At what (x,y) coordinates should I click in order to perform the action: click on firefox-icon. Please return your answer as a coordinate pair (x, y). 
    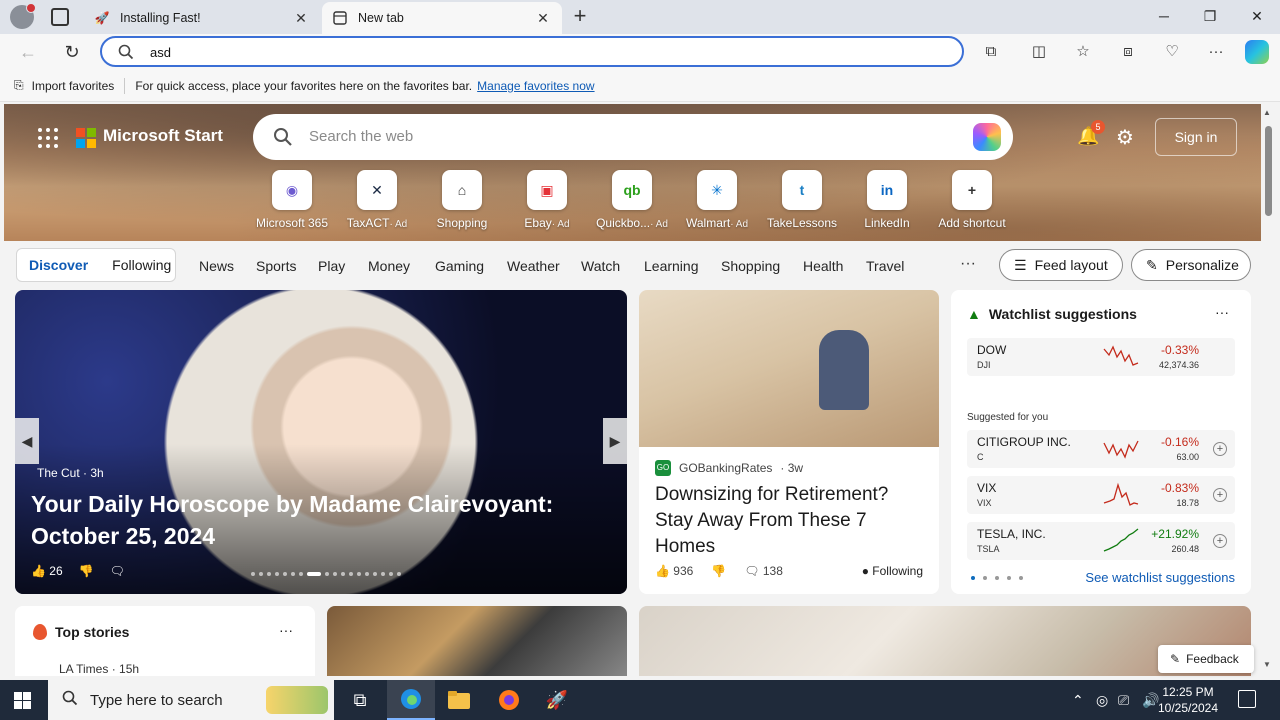
    Looking at the image, I should click on (509, 700).